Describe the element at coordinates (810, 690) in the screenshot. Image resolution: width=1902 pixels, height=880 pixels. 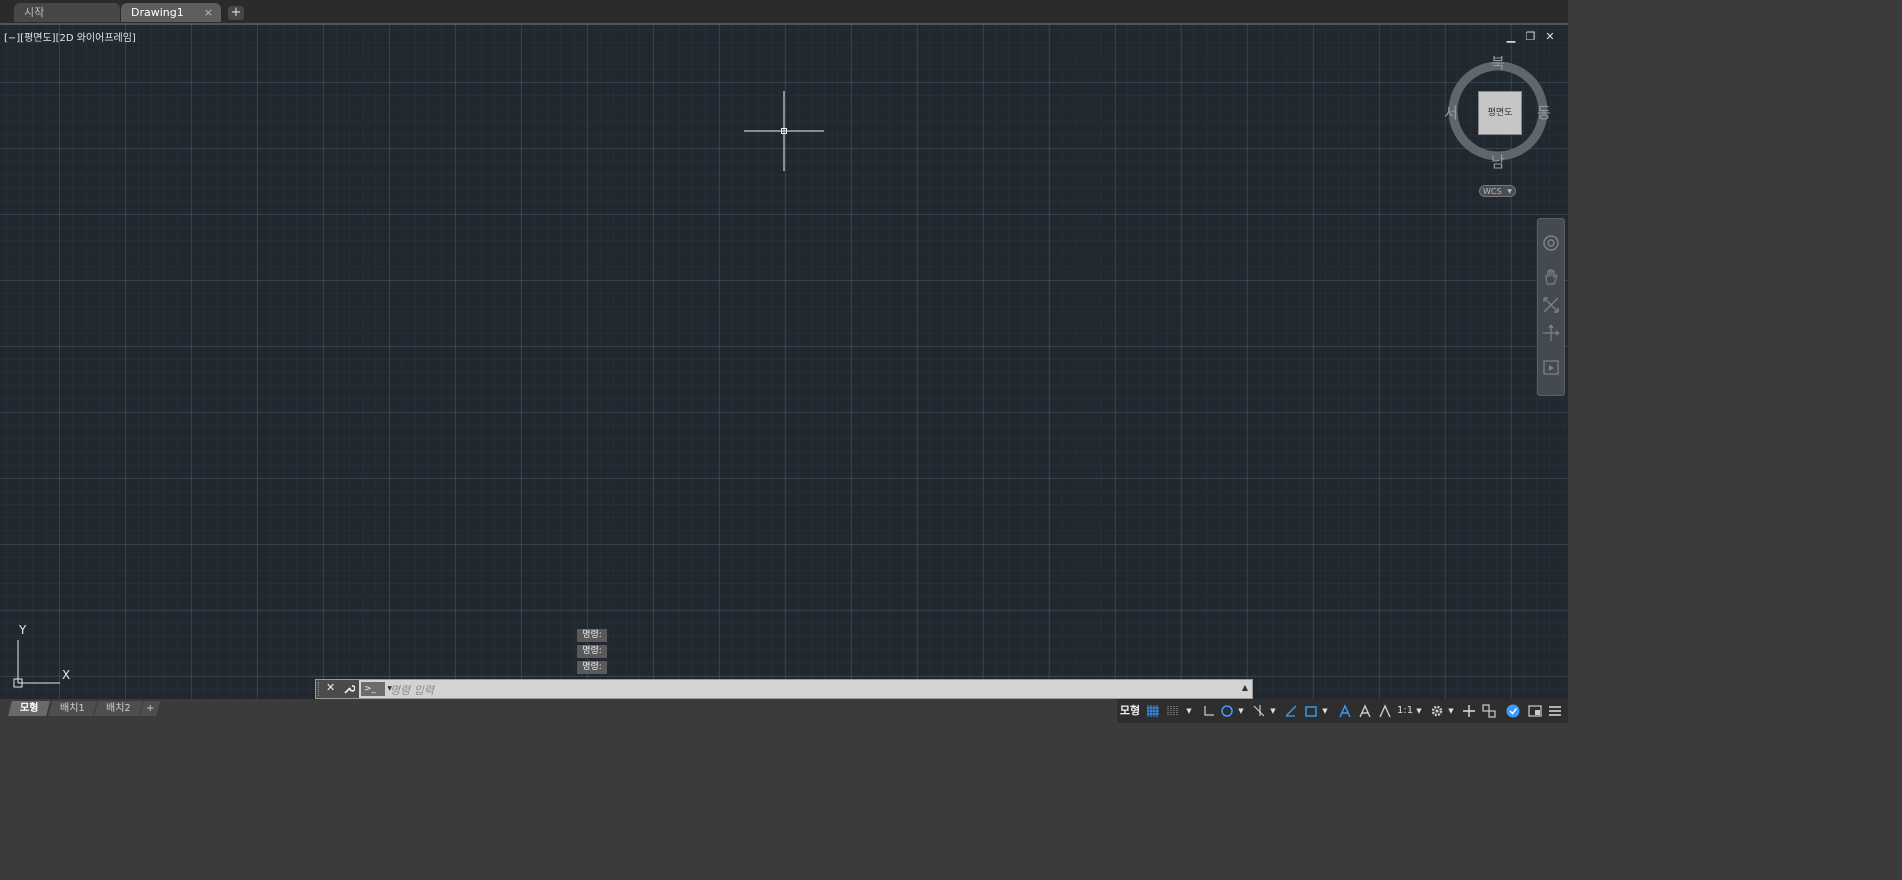
I see `command-input` at that location.